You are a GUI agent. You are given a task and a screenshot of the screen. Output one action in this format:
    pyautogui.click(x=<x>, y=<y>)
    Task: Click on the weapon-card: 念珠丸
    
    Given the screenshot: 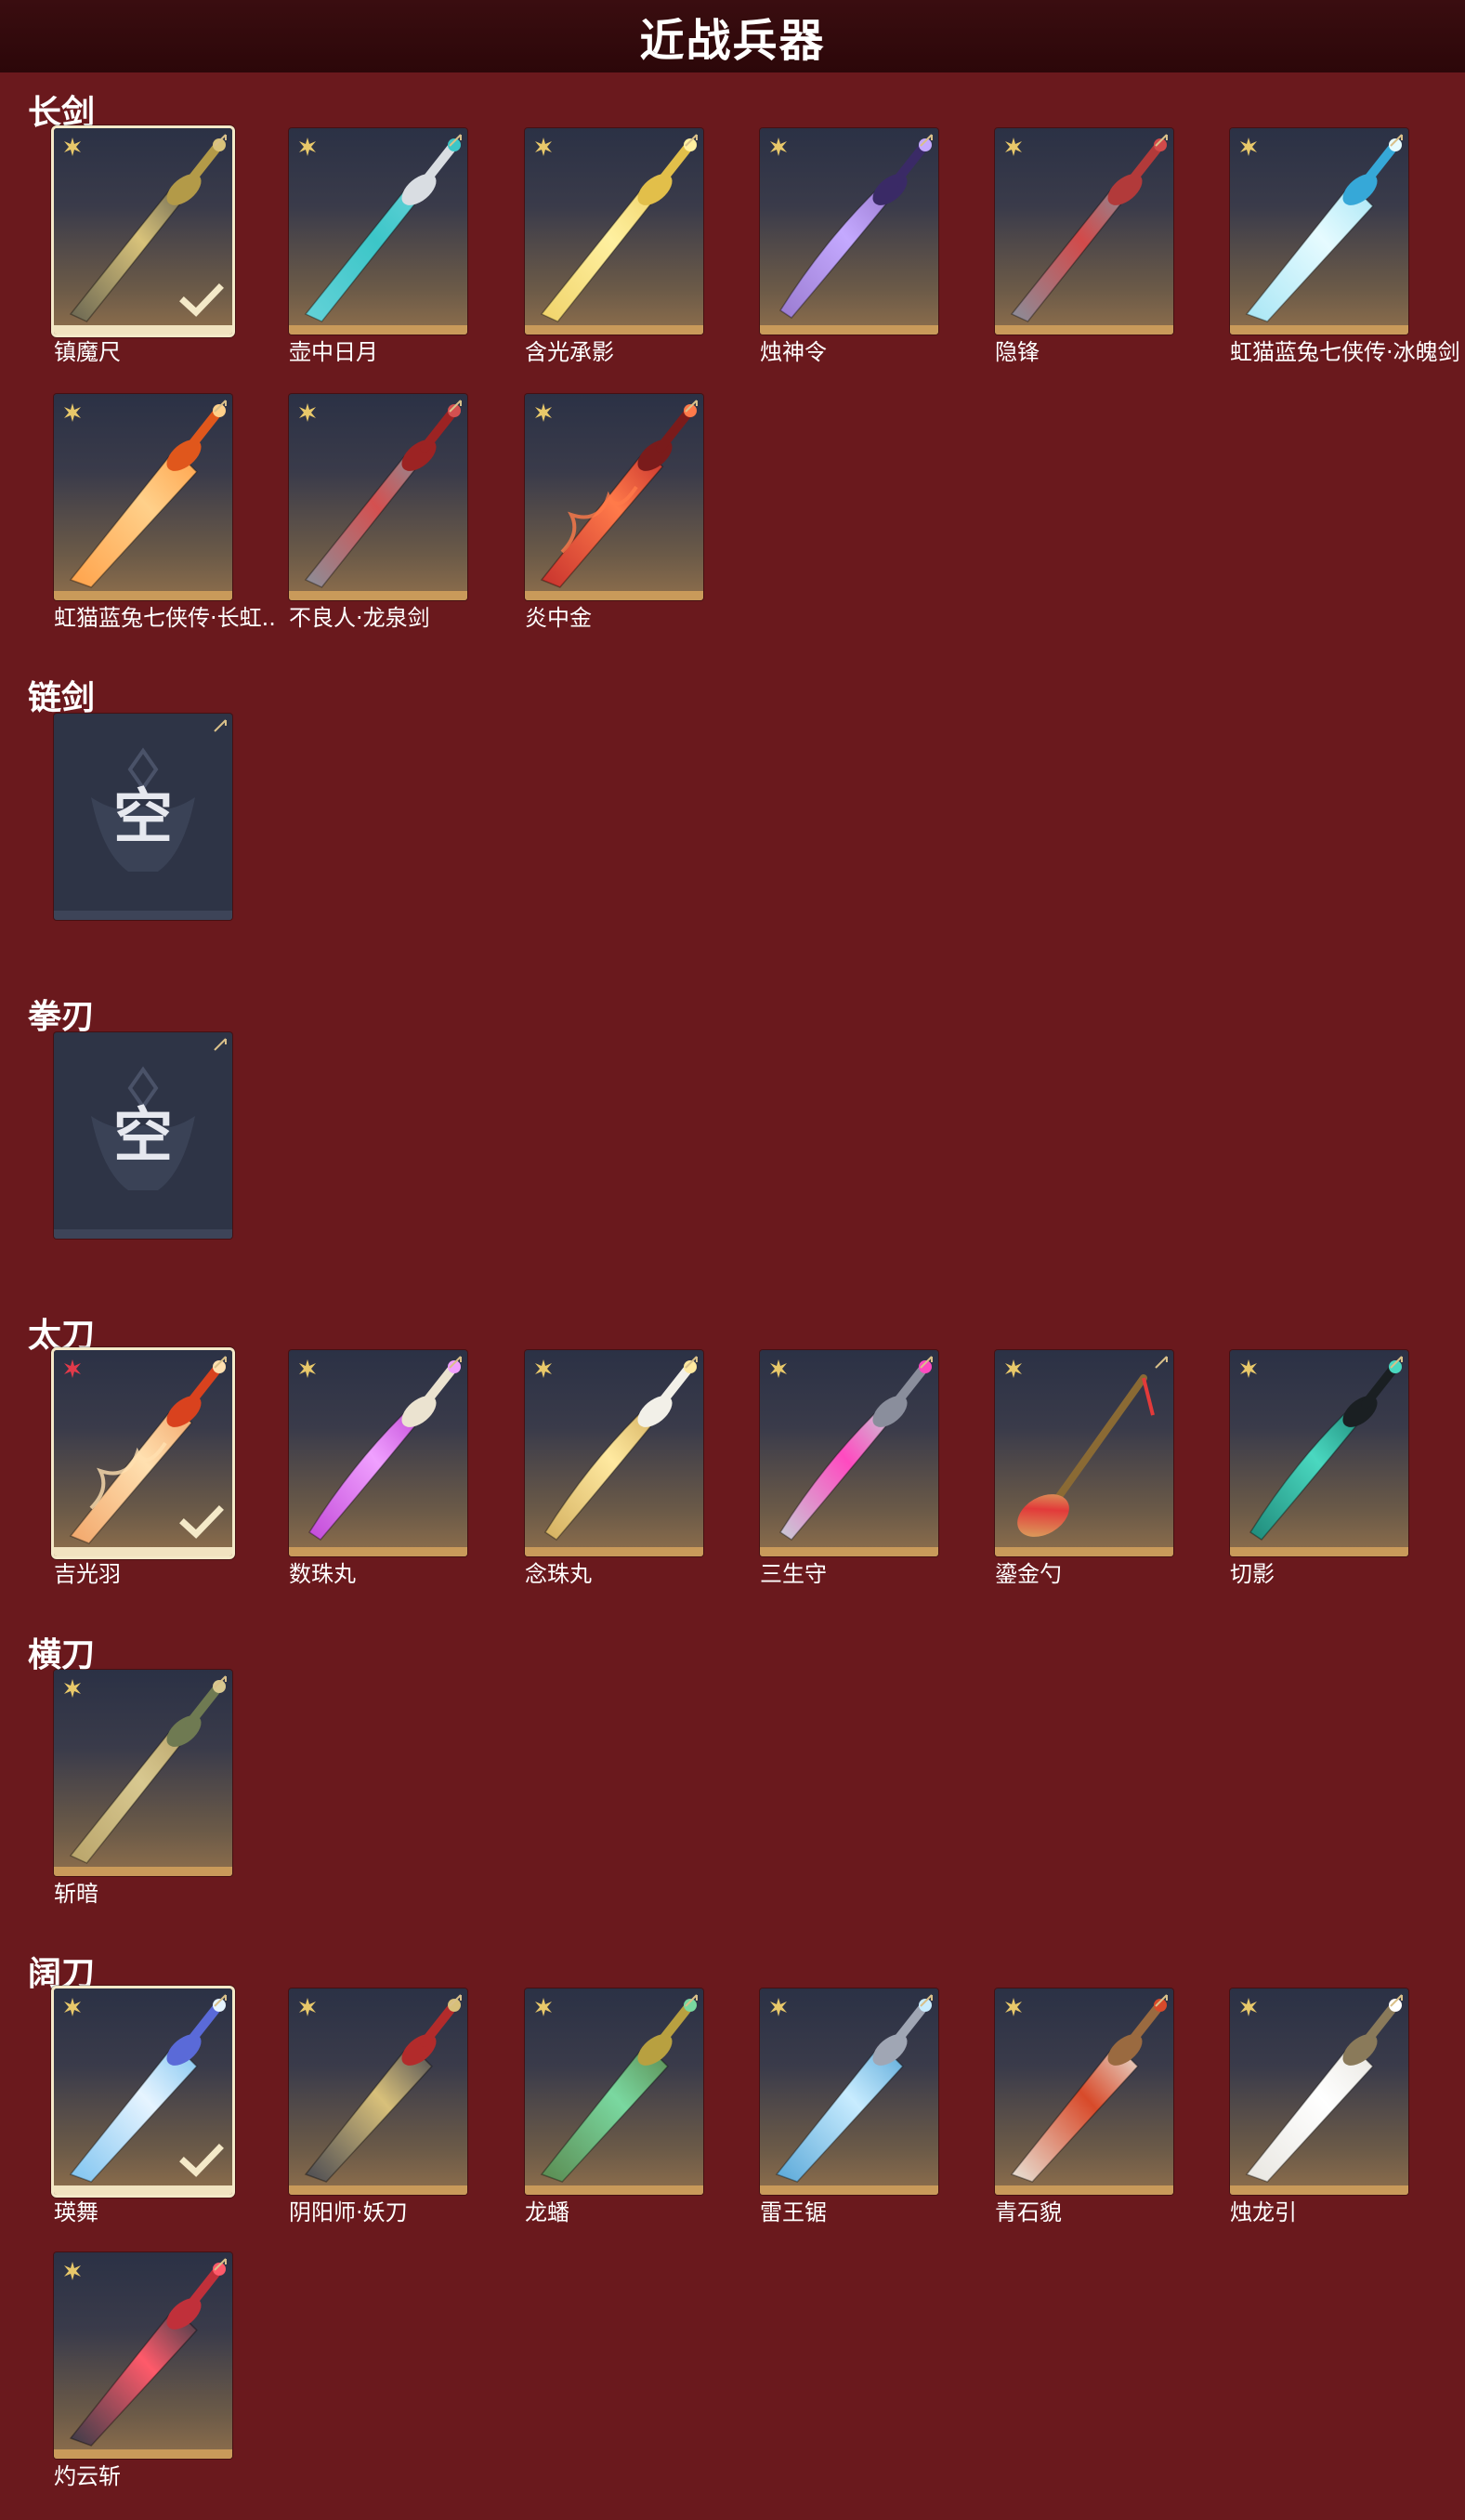 What is the action you would take?
    pyautogui.click(x=614, y=1468)
    